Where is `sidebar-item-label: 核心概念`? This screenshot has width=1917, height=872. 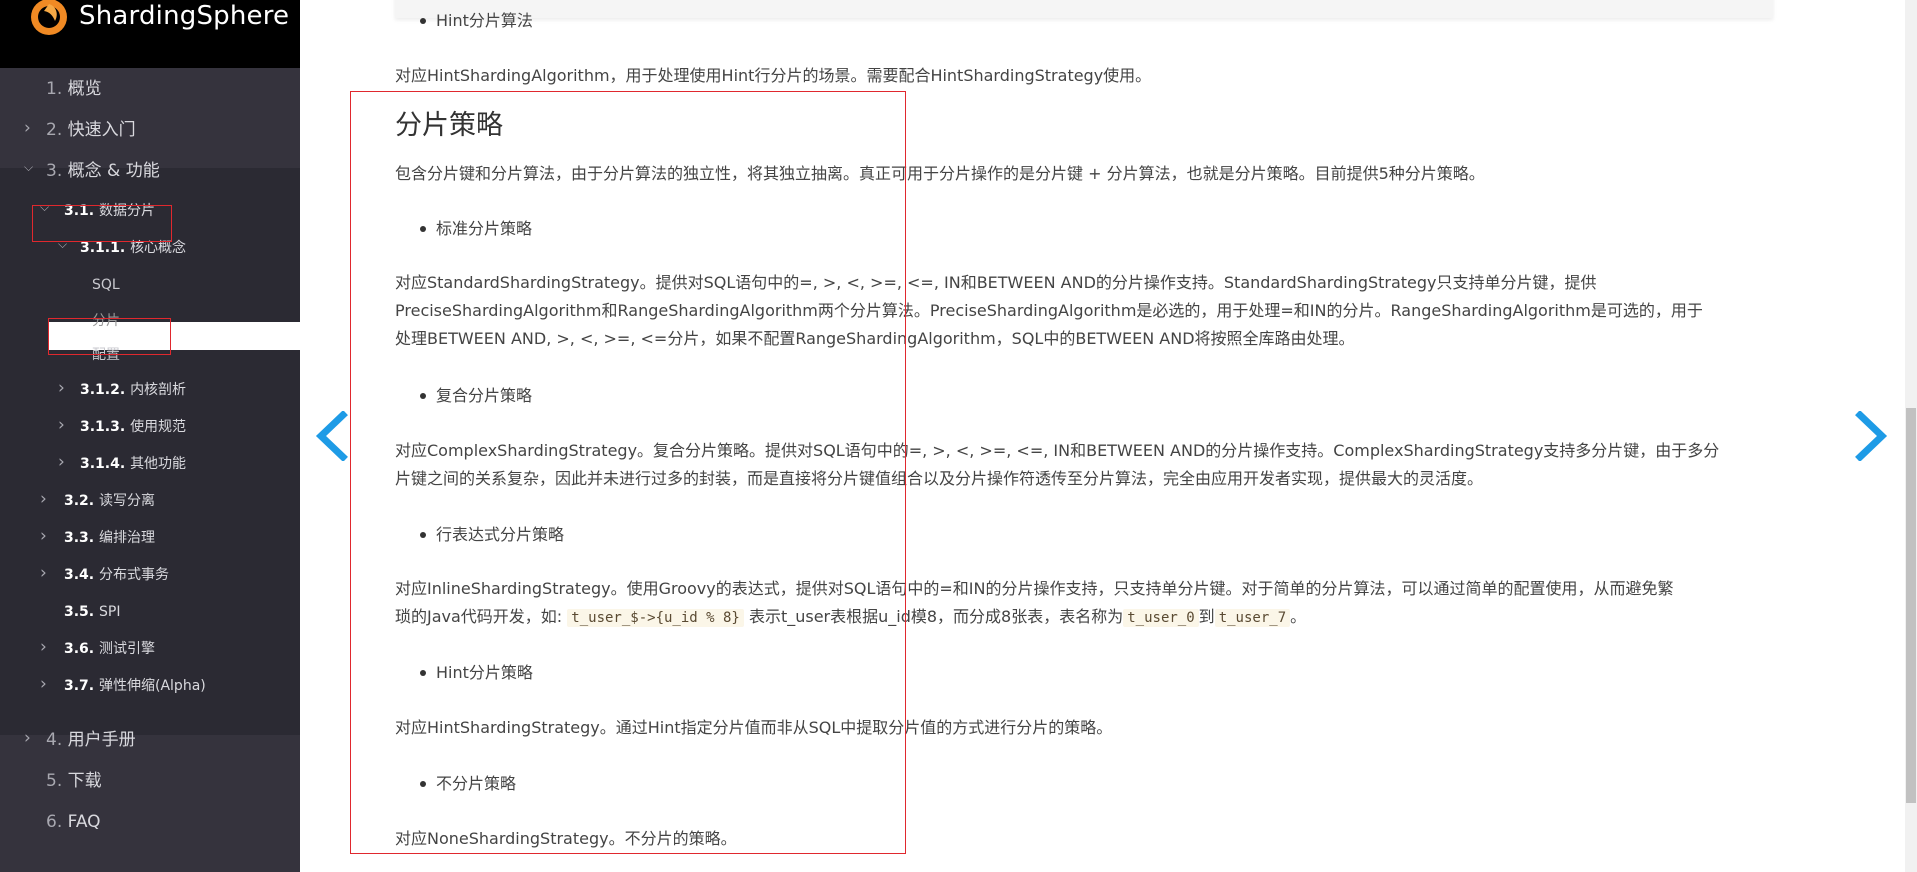
sidebar-item-label: 核心概念 is located at coordinates (158, 248).